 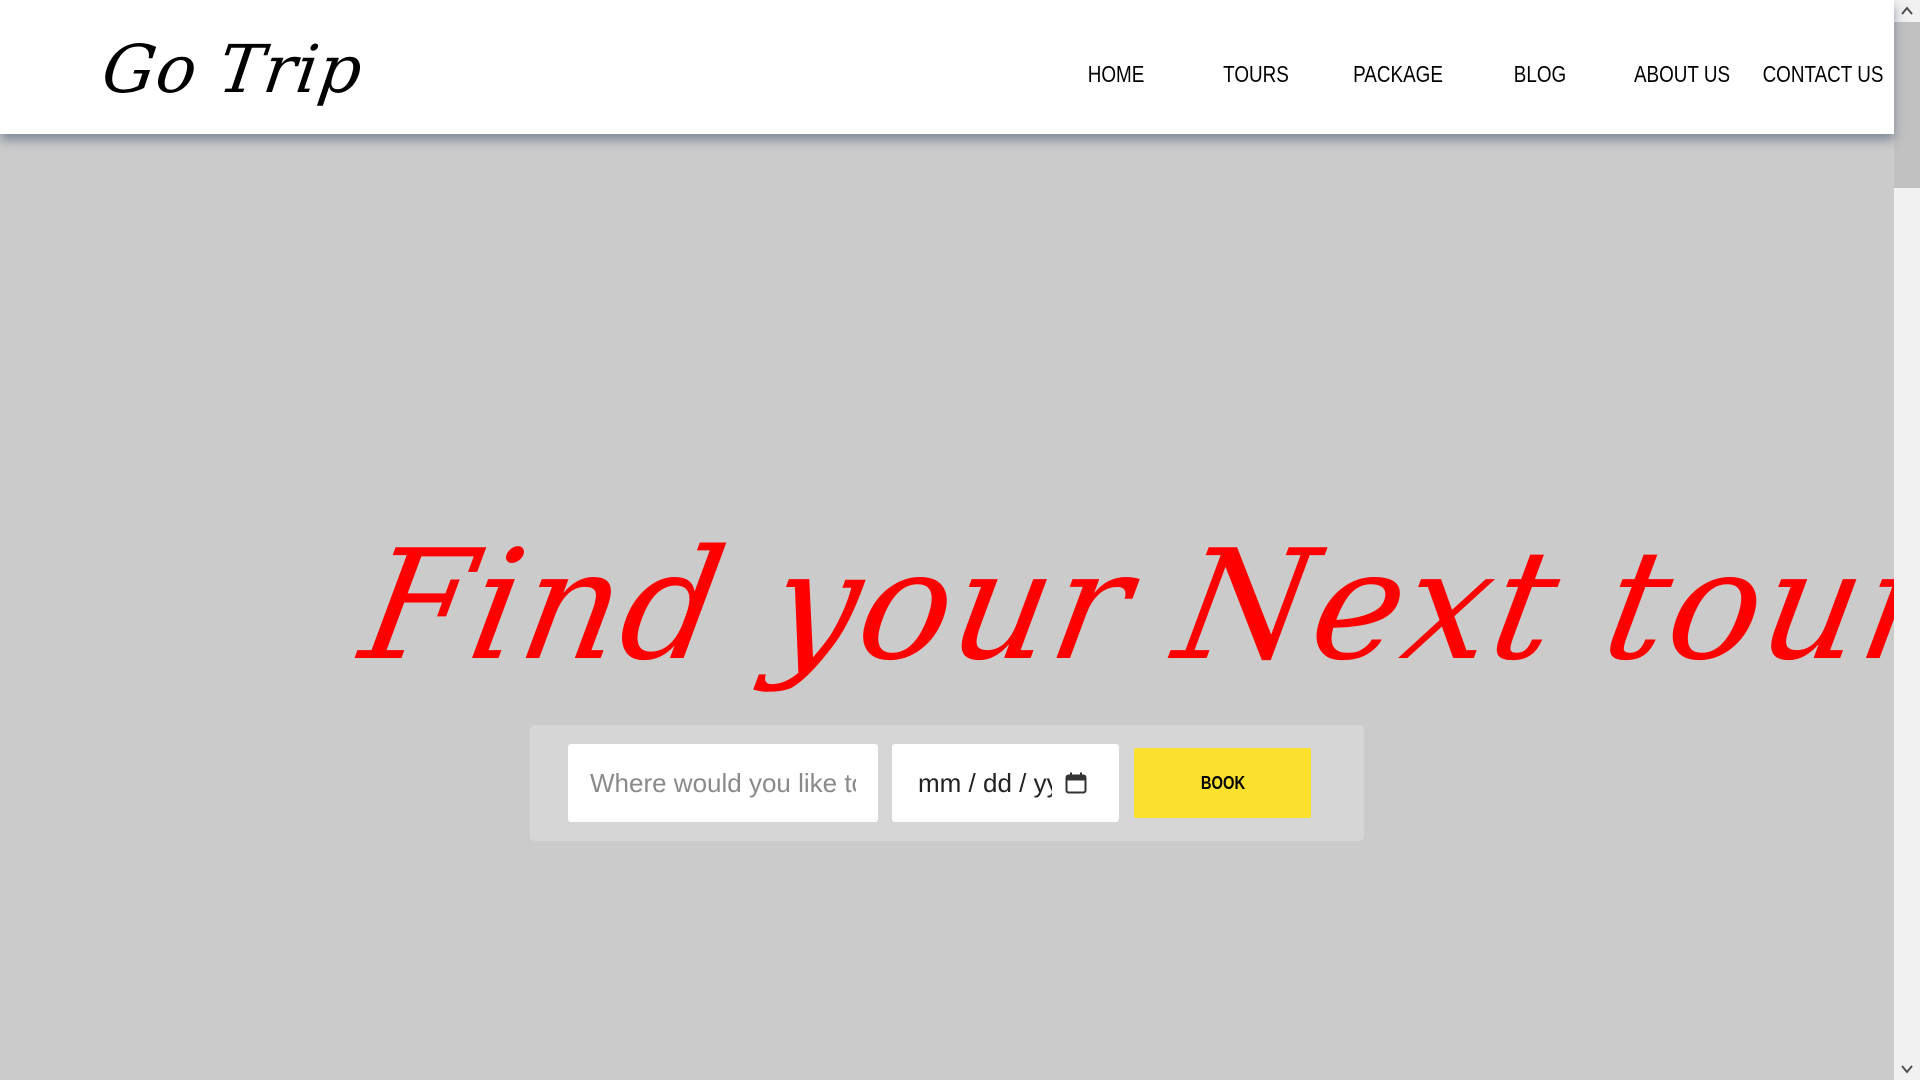 I want to click on book-button: BOOK, so click(x=1222, y=783).